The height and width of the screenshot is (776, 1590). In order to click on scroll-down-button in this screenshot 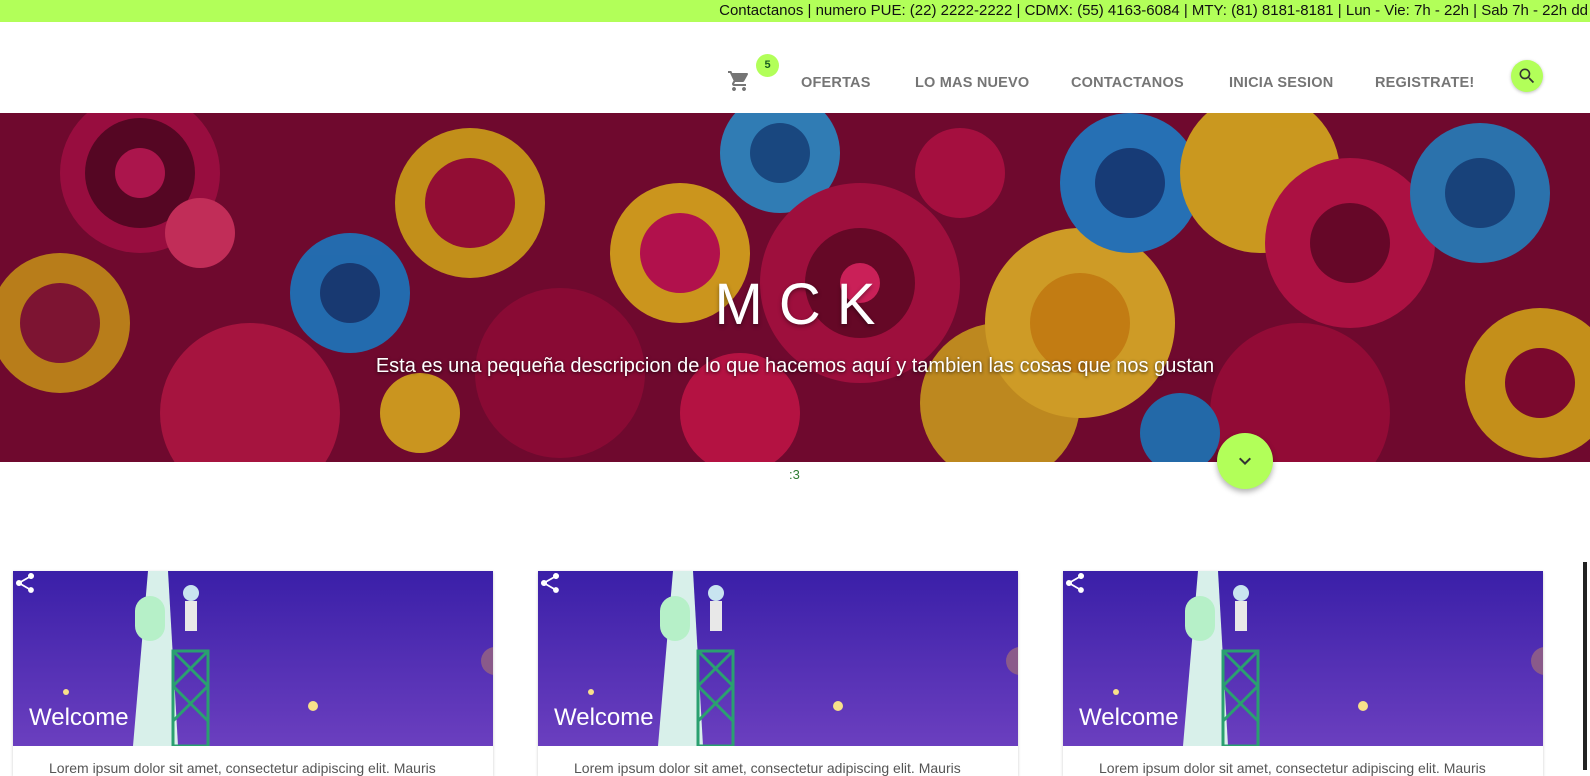, I will do `click(1245, 461)`.